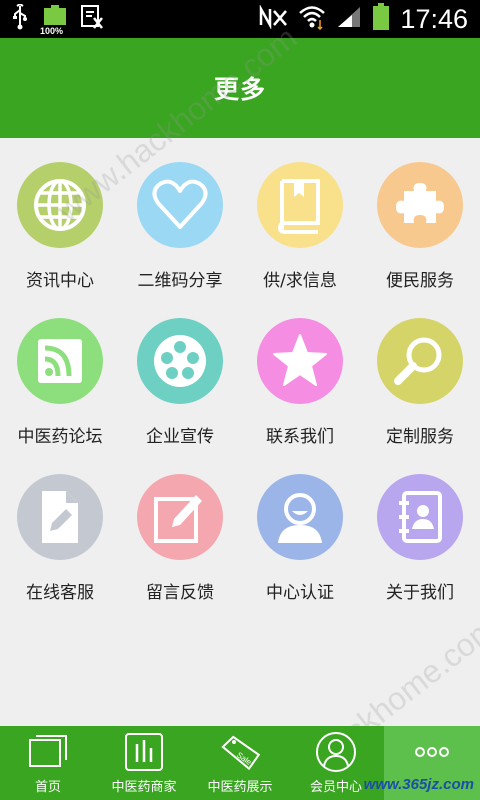  Describe the element at coordinates (92, 19) in the screenshot. I see `document-notification-icon` at that location.